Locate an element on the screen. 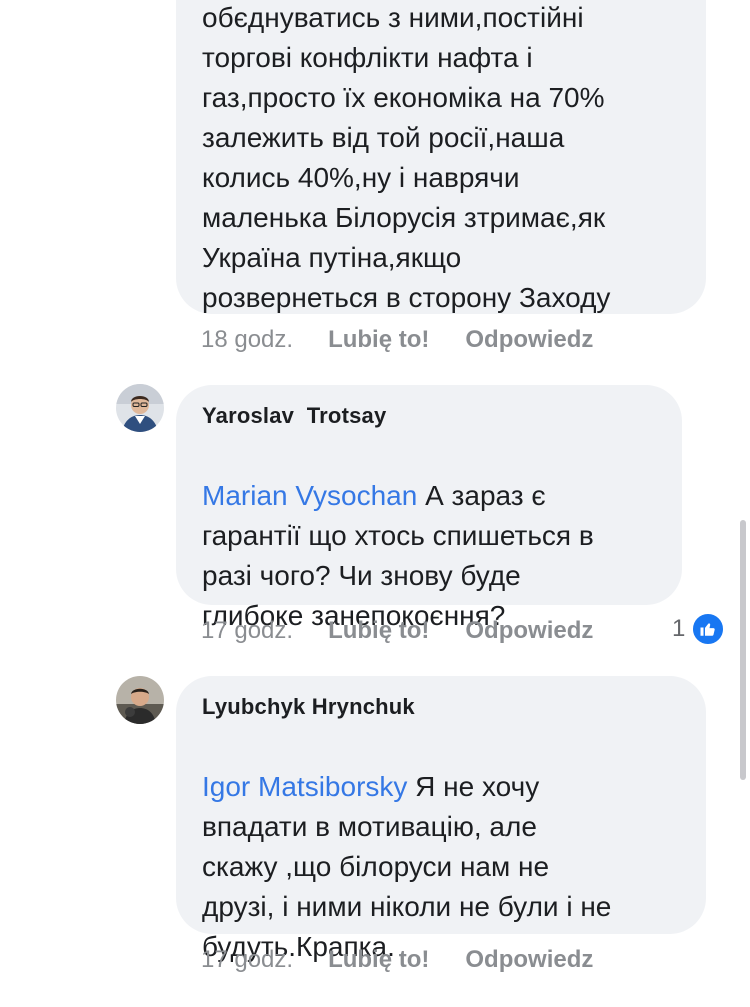 The image size is (750, 1007). scrollbar is located at coordinates (743, 650).